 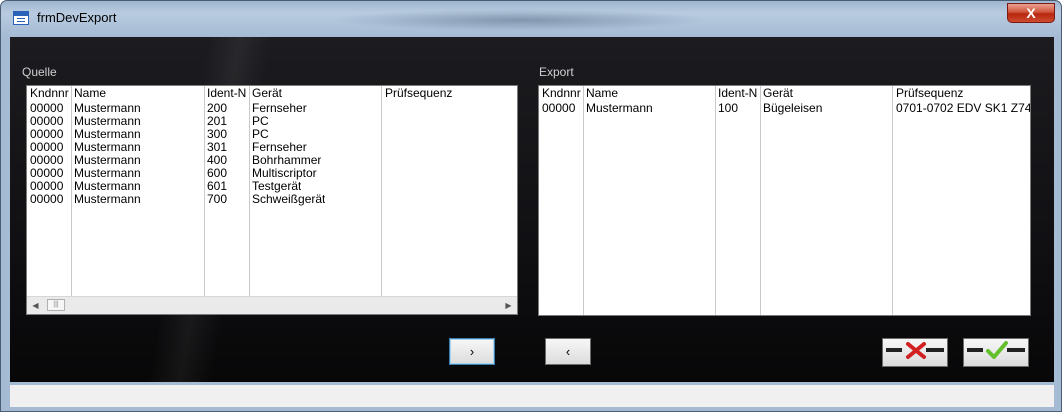 I want to click on cancel-button, so click(x=915, y=352).